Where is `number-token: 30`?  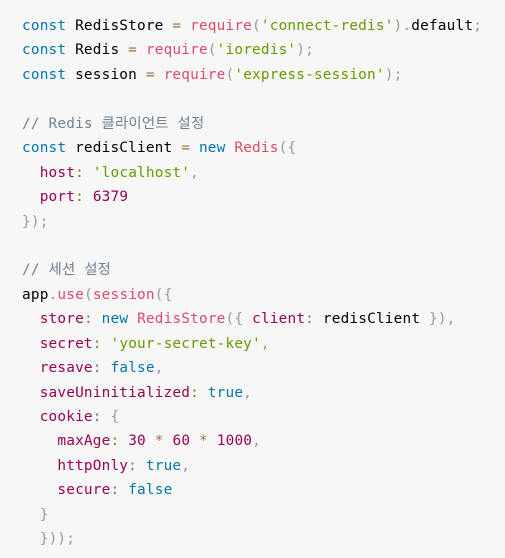
number-token: 30 is located at coordinates (137, 441).